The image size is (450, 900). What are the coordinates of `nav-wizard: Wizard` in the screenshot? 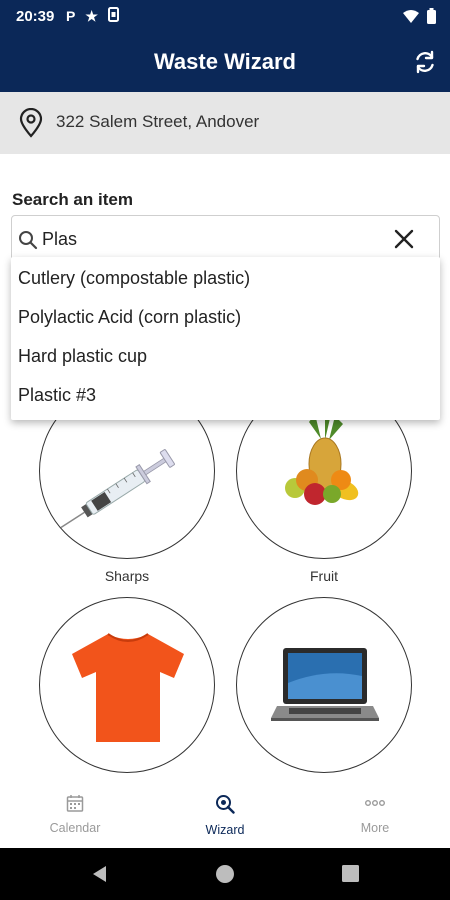 It's located at (225, 815).